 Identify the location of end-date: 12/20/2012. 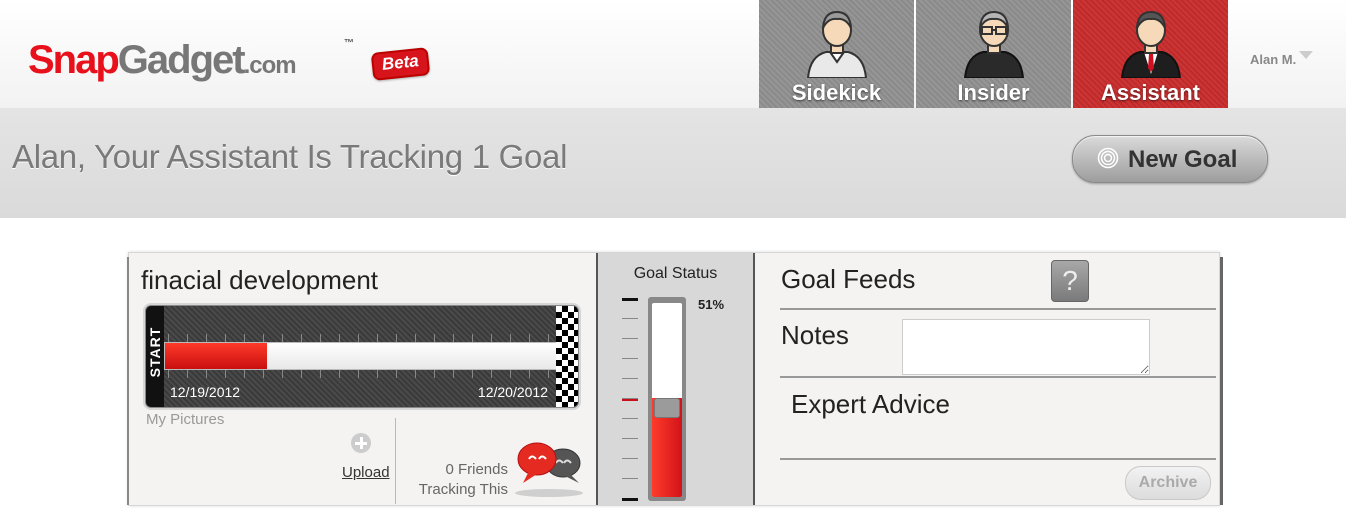
(512, 392).